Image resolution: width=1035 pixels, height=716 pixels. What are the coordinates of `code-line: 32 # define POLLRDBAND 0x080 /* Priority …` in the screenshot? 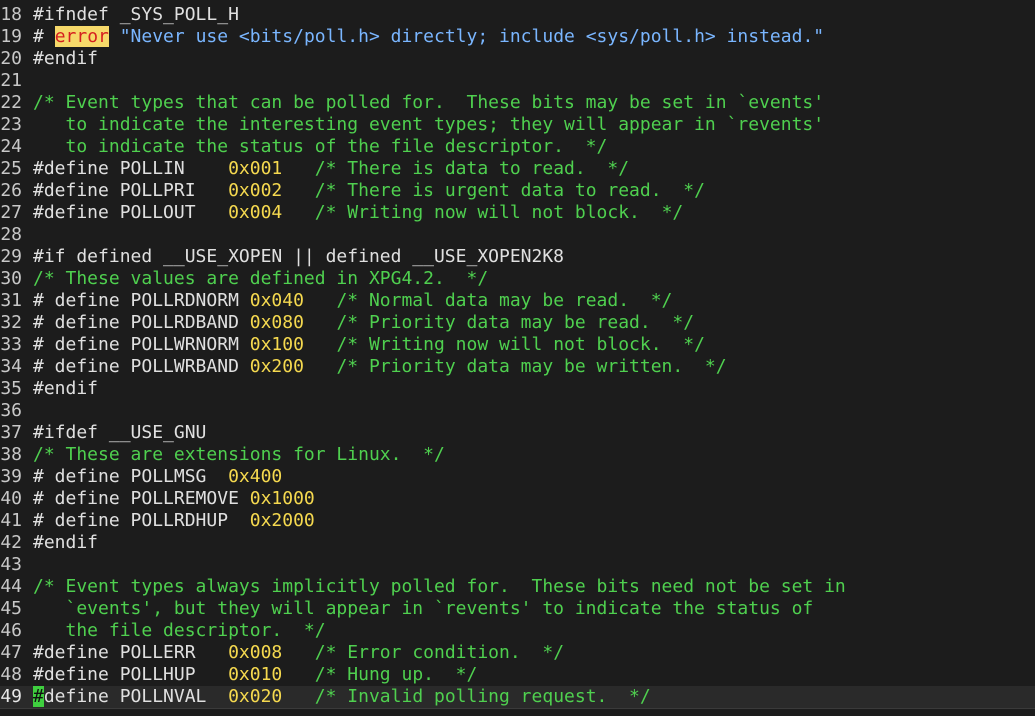 It's located at (517, 323).